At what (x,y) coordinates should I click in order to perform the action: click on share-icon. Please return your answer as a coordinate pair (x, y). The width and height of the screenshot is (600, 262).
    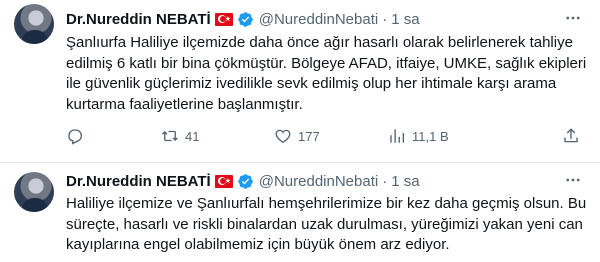
    Looking at the image, I should click on (571, 135).